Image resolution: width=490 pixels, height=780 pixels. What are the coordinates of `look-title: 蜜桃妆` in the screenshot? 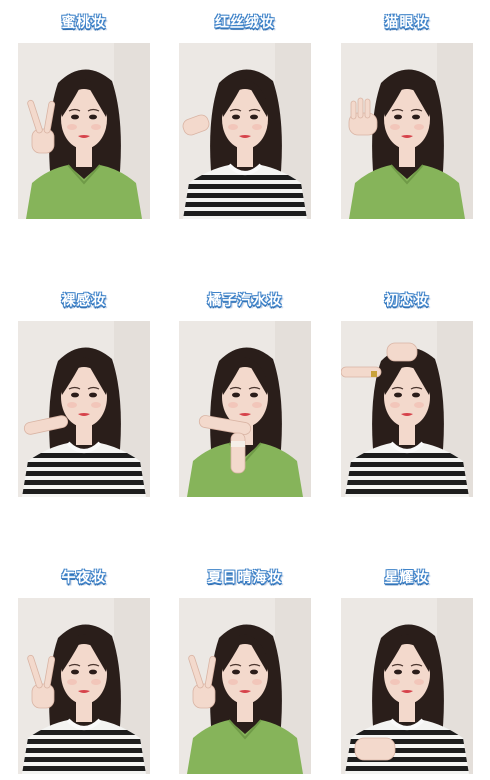 It's located at (84, 23).